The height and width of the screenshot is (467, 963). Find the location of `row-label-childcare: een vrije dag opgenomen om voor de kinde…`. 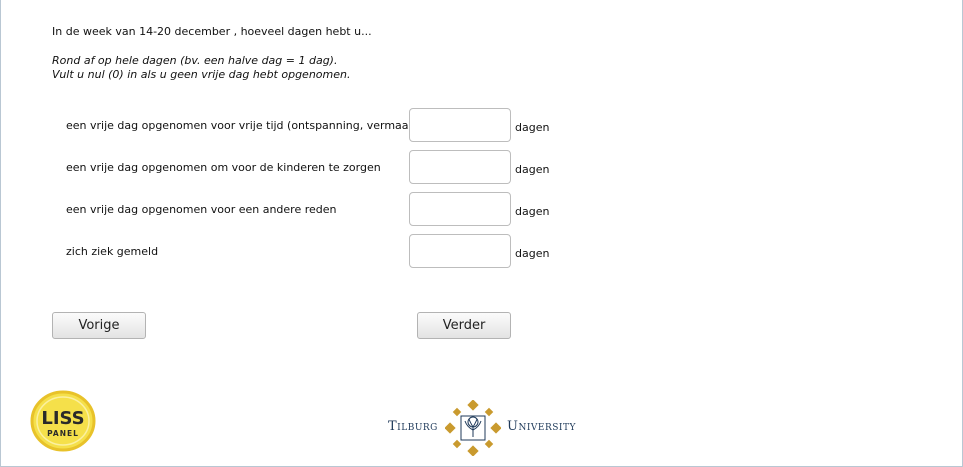

row-label-childcare: een vrije dag opgenomen om voor de kinde… is located at coordinates (223, 167).